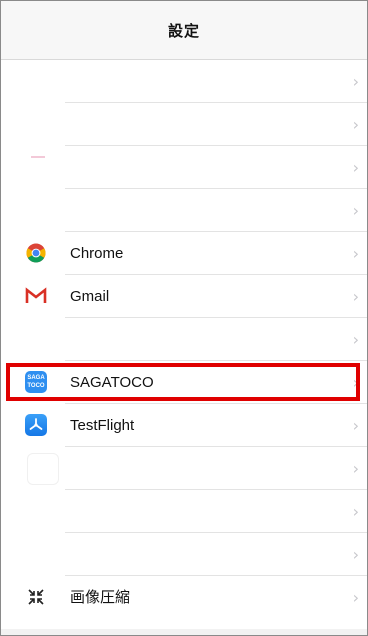 Image resolution: width=368 pixels, height=636 pixels. Describe the element at coordinates (36, 296) in the screenshot. I see `gmail-icon` at that location.